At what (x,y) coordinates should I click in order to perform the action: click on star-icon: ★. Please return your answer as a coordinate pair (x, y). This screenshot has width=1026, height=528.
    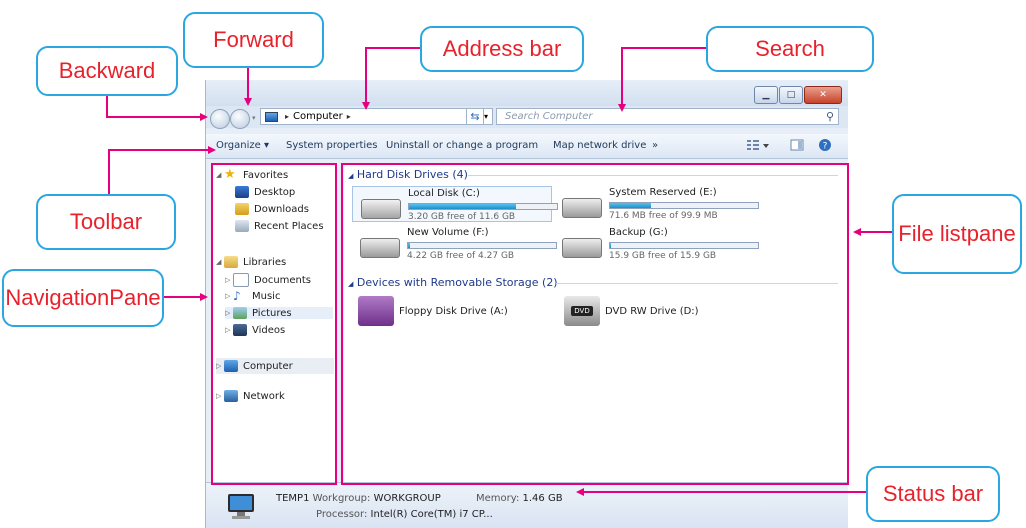
    Looking at the image, I should click on (230, 174).